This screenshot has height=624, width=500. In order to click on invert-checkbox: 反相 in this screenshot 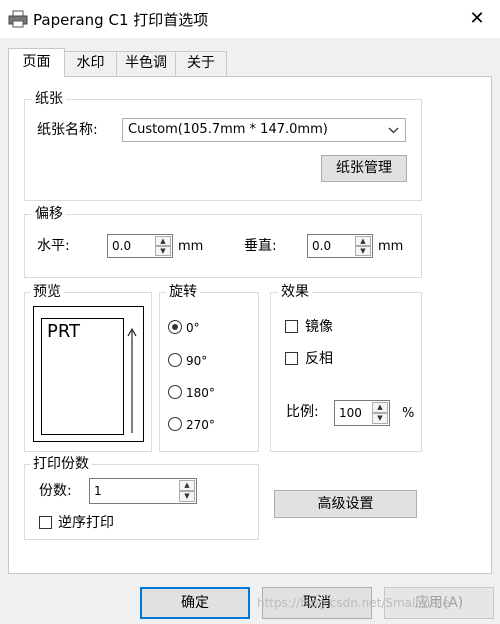, I will do `click(325, 359)`.